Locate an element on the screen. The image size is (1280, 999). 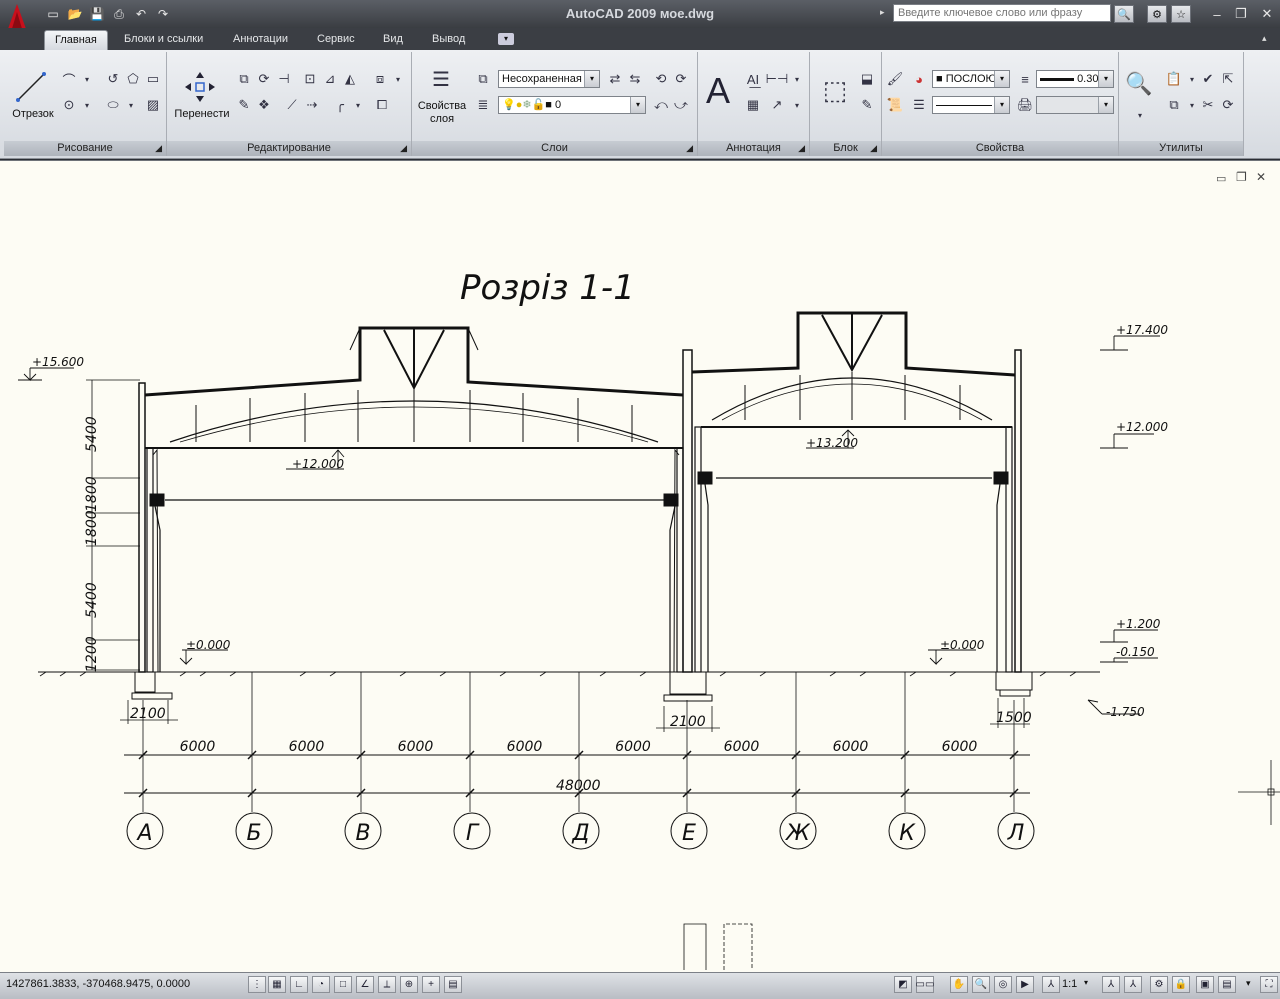
layer-match-icon: ⇄ is located at coordinates (615, 79).